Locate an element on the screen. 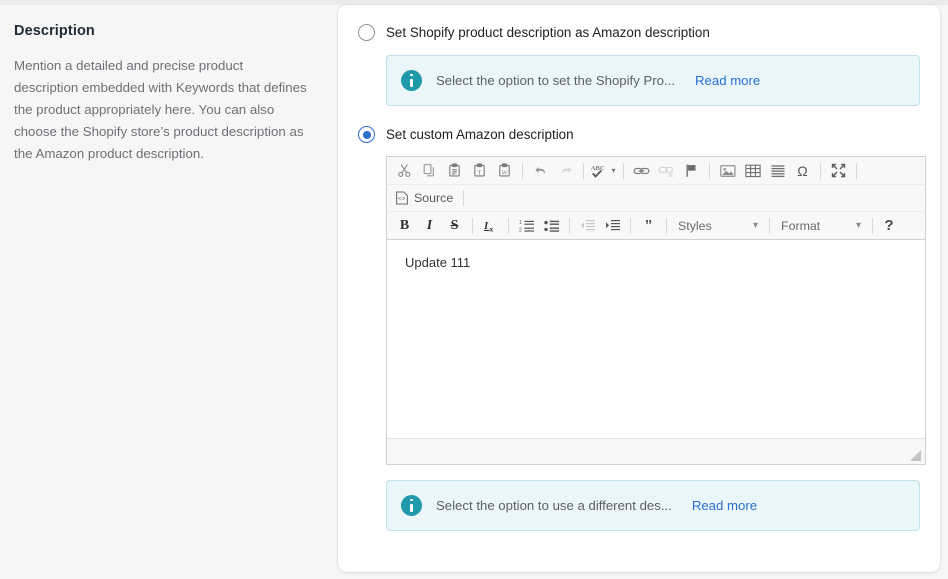  redo-icon is located at coordinates (565, 170).